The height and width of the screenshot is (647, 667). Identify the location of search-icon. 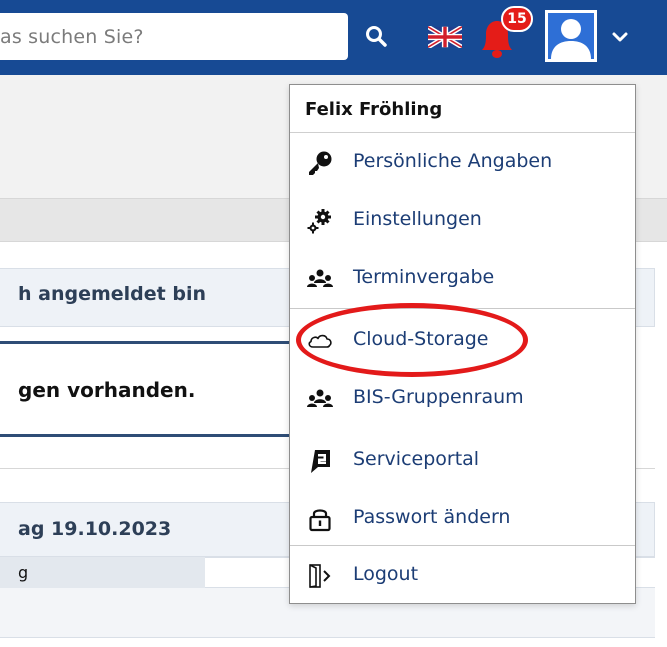
(376, 36).